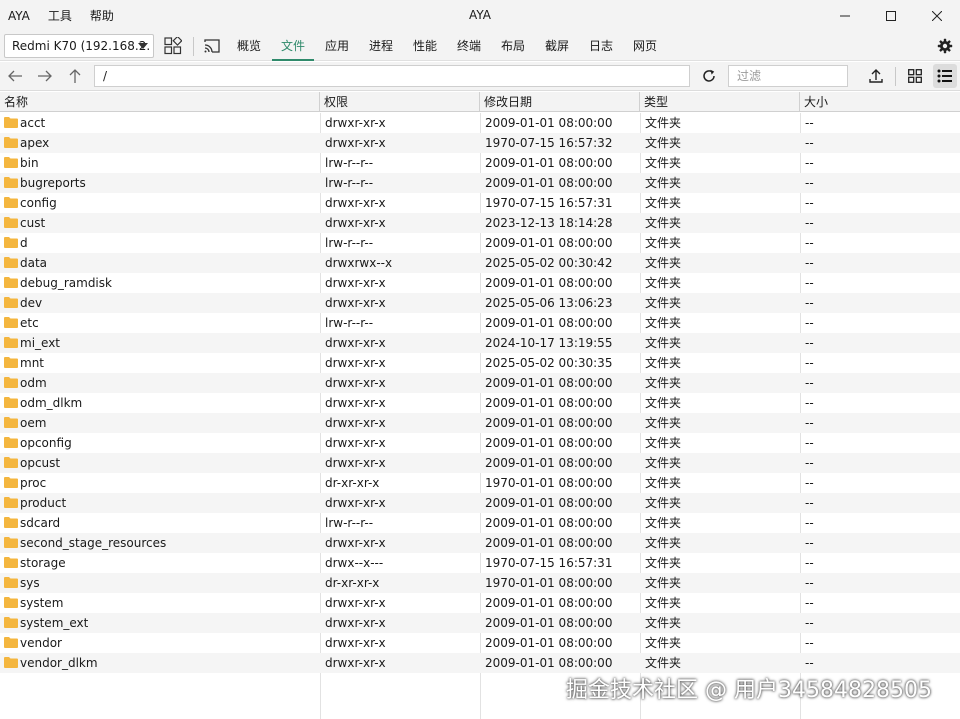  What do you see at coordinates (469, 46) in the screenshot?
I see `tab-terminal: 终端` at bounding box center [469, 46].